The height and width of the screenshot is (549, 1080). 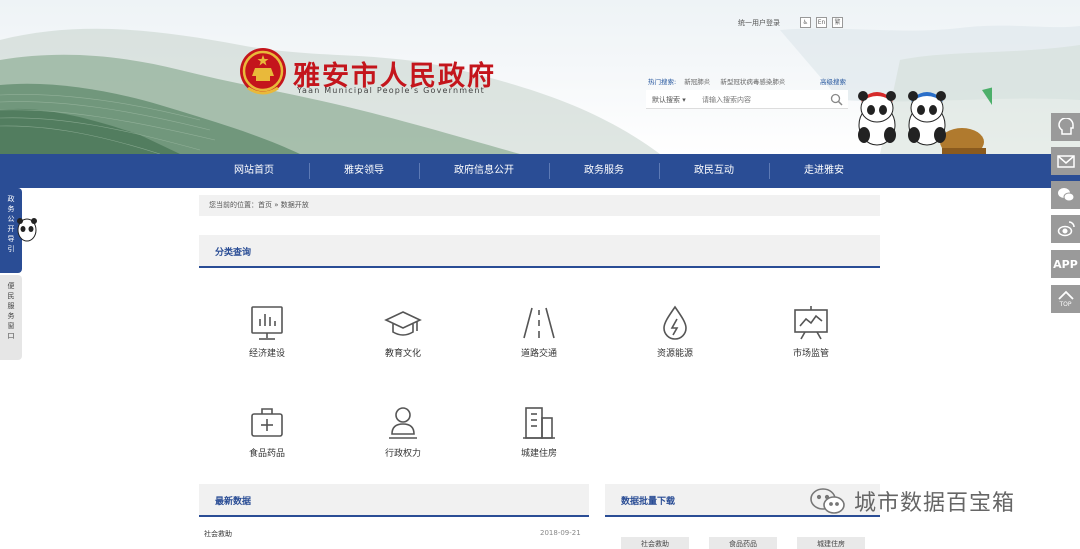 I want to click on speech-head-icon, so click(x=1065, y=126).